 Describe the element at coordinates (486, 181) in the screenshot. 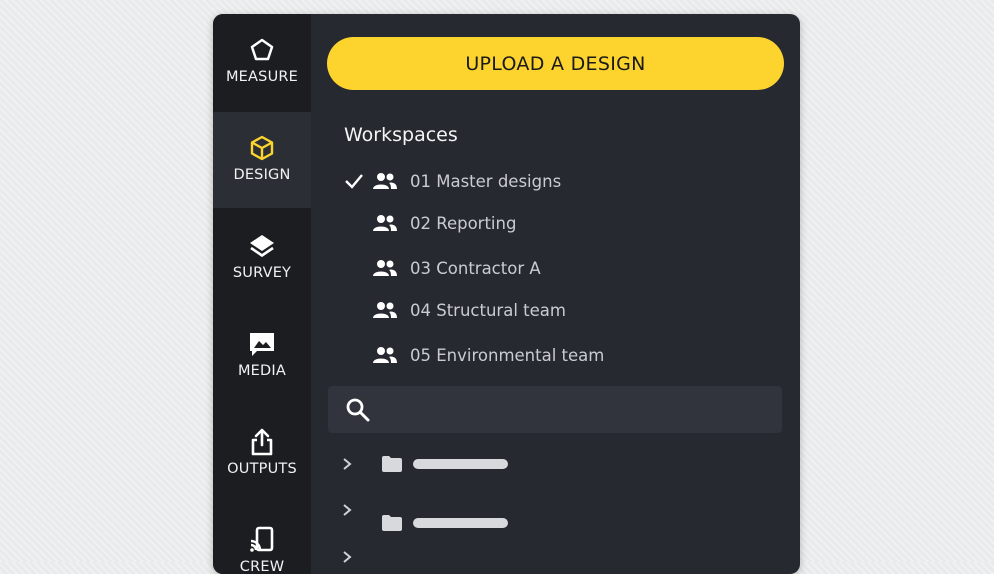

I see `workspace-name: 01 Master designs` at that location.